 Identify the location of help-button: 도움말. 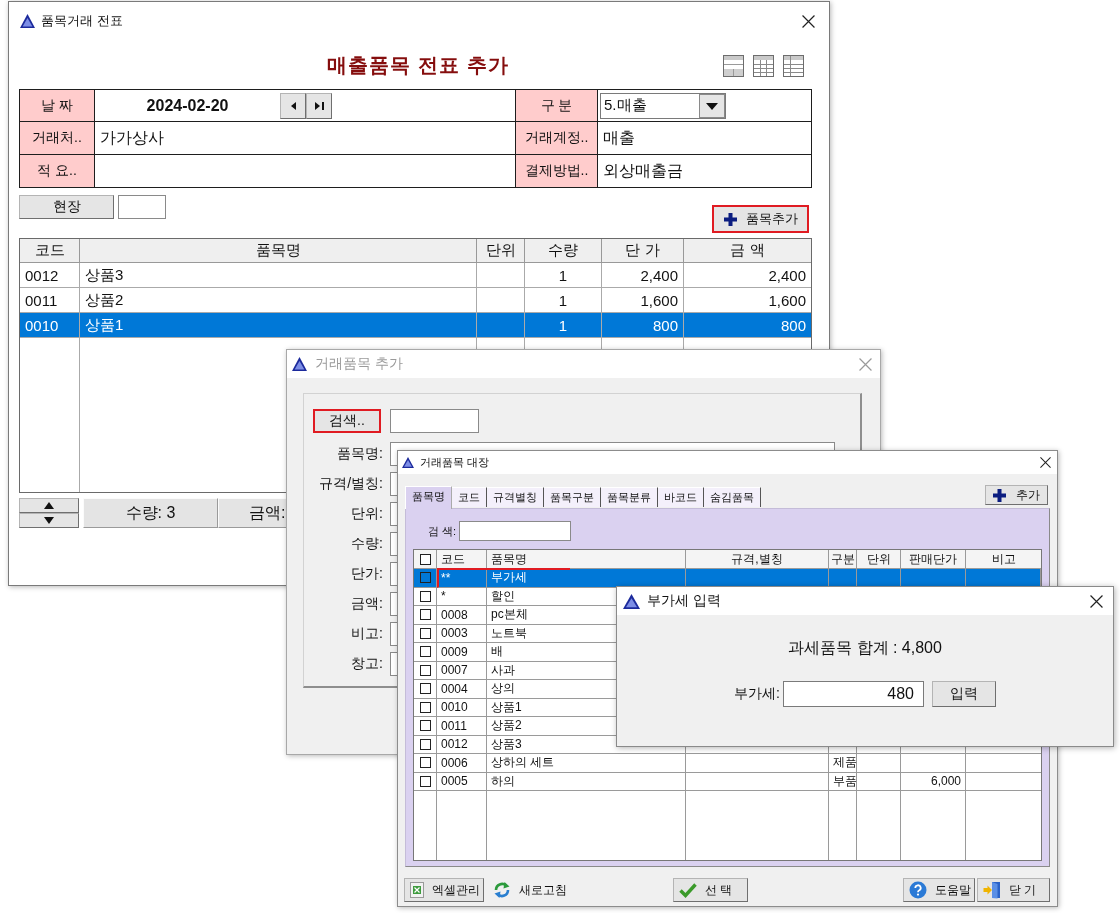
(939, 890).